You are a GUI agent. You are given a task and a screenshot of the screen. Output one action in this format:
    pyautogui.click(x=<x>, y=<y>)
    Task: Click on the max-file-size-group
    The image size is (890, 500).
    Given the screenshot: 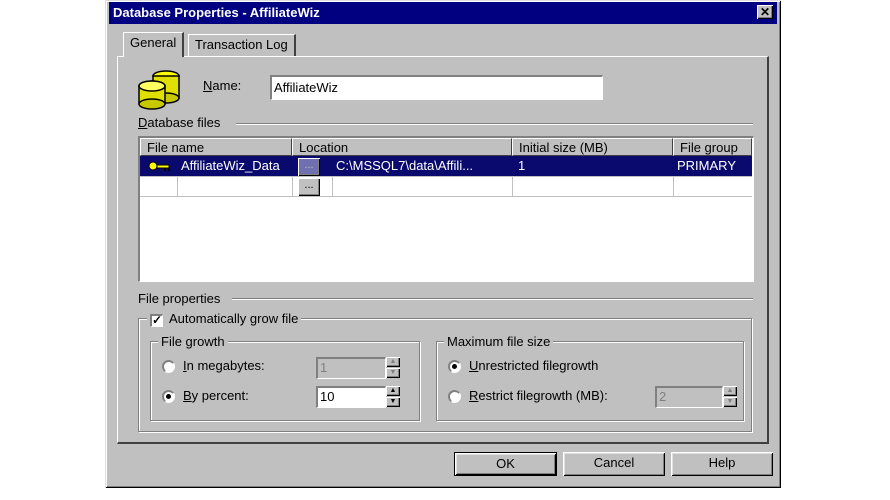 What is the action you would take?
    pyautogui.click(x=590, y=381)
    